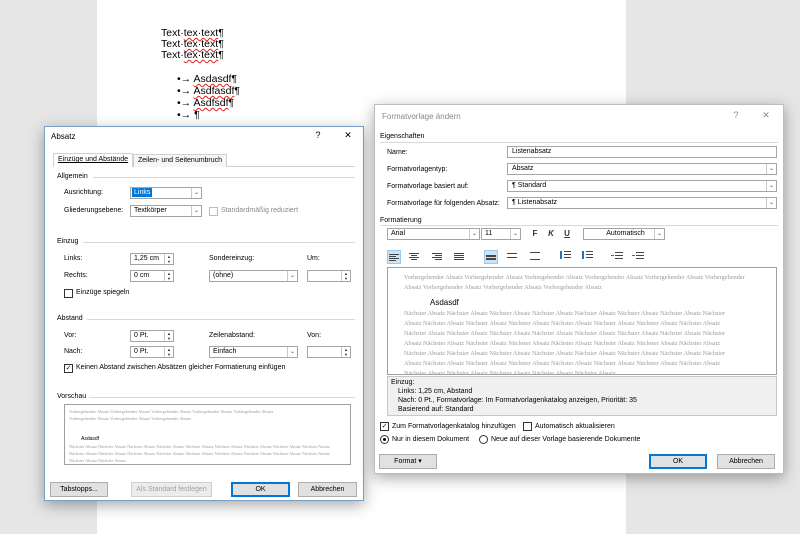  I want to click on single-spacing-icon, so click(491, 257).